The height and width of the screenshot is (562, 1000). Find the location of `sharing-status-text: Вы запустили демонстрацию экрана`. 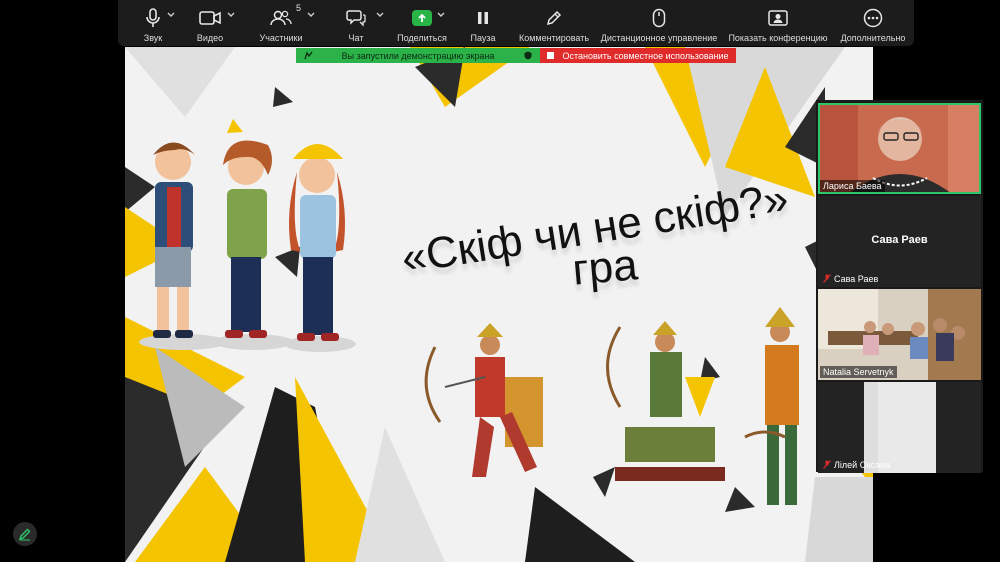

sharing-status-text: Вы запустили демонстрацию экрана is located at coordinates (418, 55).